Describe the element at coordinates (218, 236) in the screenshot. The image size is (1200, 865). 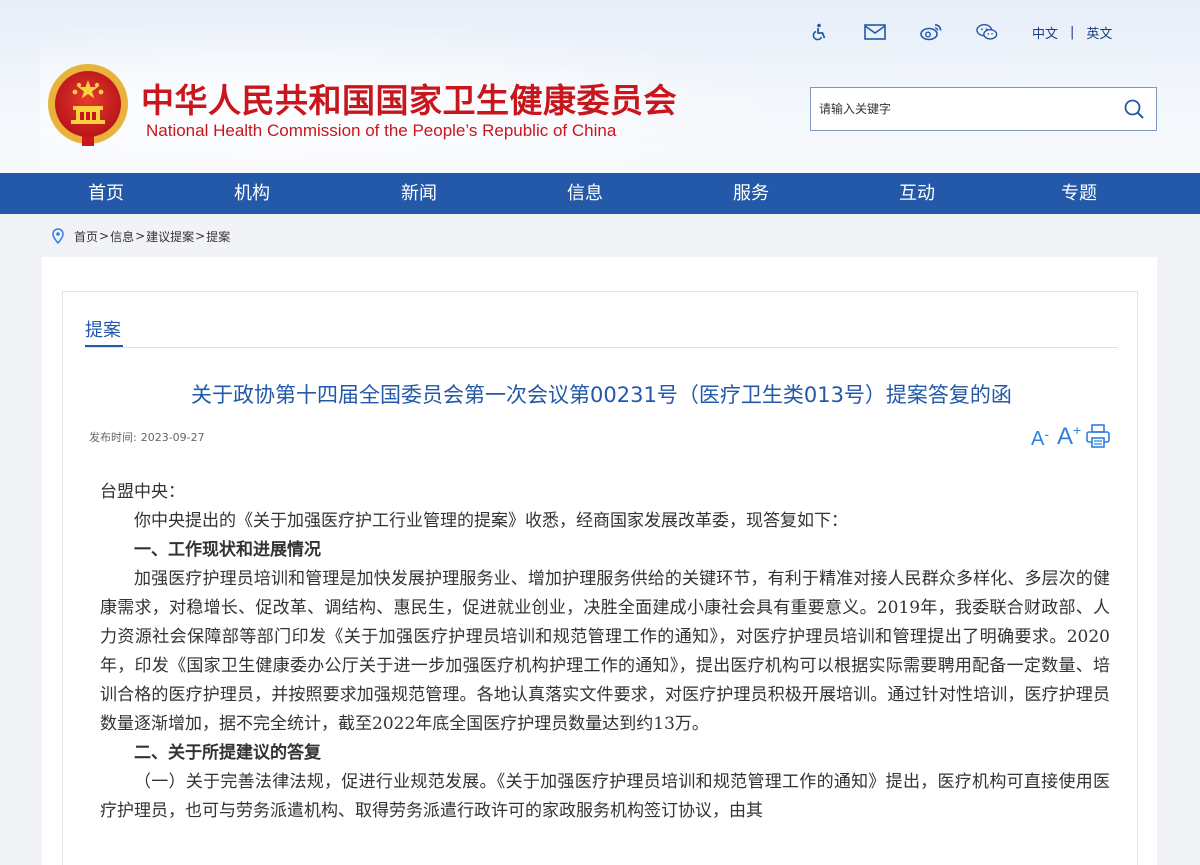
I see `breadcrumb-proposal: 提案` at that location.